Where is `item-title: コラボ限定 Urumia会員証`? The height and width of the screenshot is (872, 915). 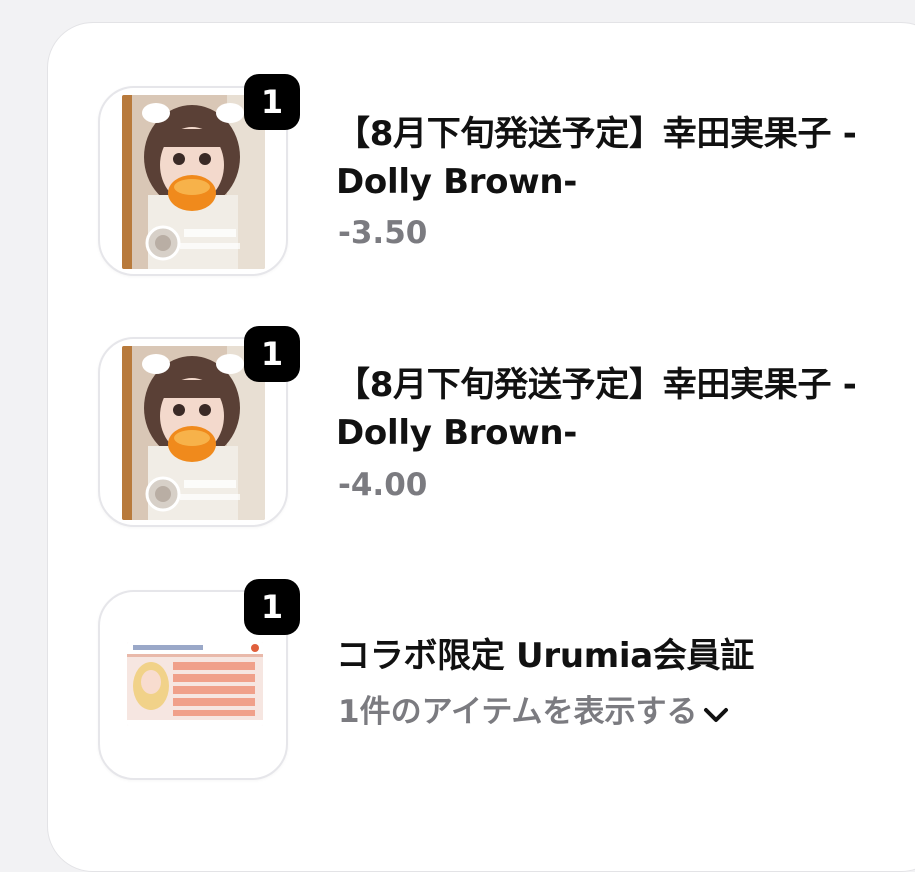 item-title: コラボ限定 Urumia会員証 is located at coordinates (616, 656).